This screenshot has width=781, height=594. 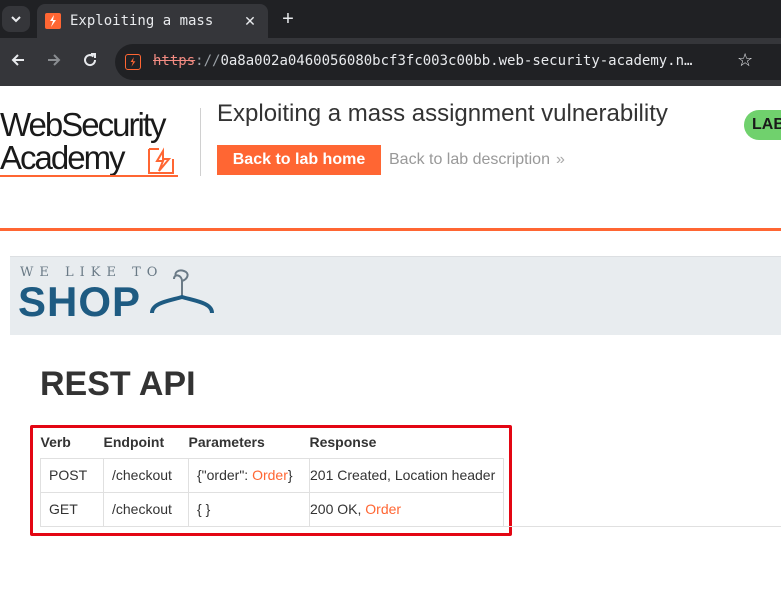 What do you see at coordinates (54, 62) in the screenshot?
I see `forward-arrow-icon` at bounding box center [54, 62].